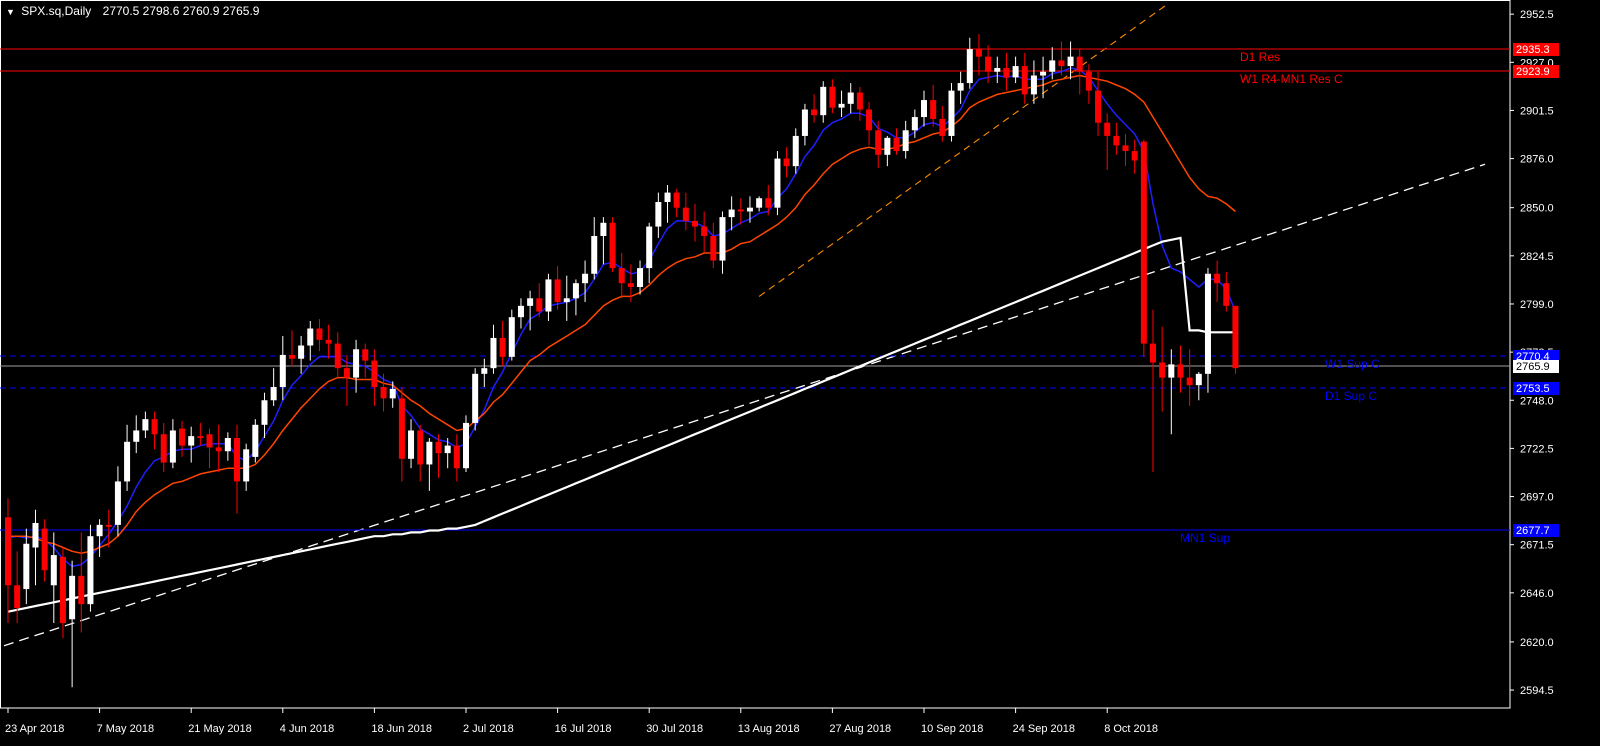  Describe the element at coordinates (963, 150) in the screenshot. I see `trendline-orange-dashed` at that location.